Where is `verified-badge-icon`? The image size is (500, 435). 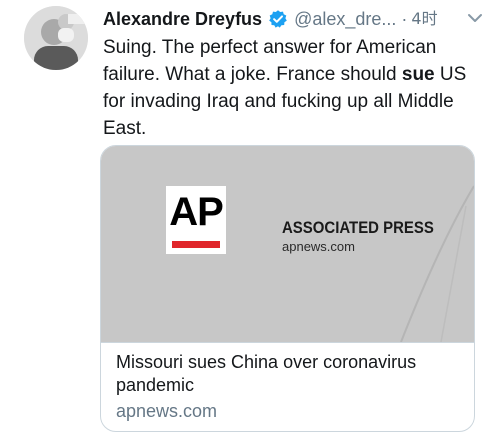
verified-badge-icon is located at coordinates (278, 19).